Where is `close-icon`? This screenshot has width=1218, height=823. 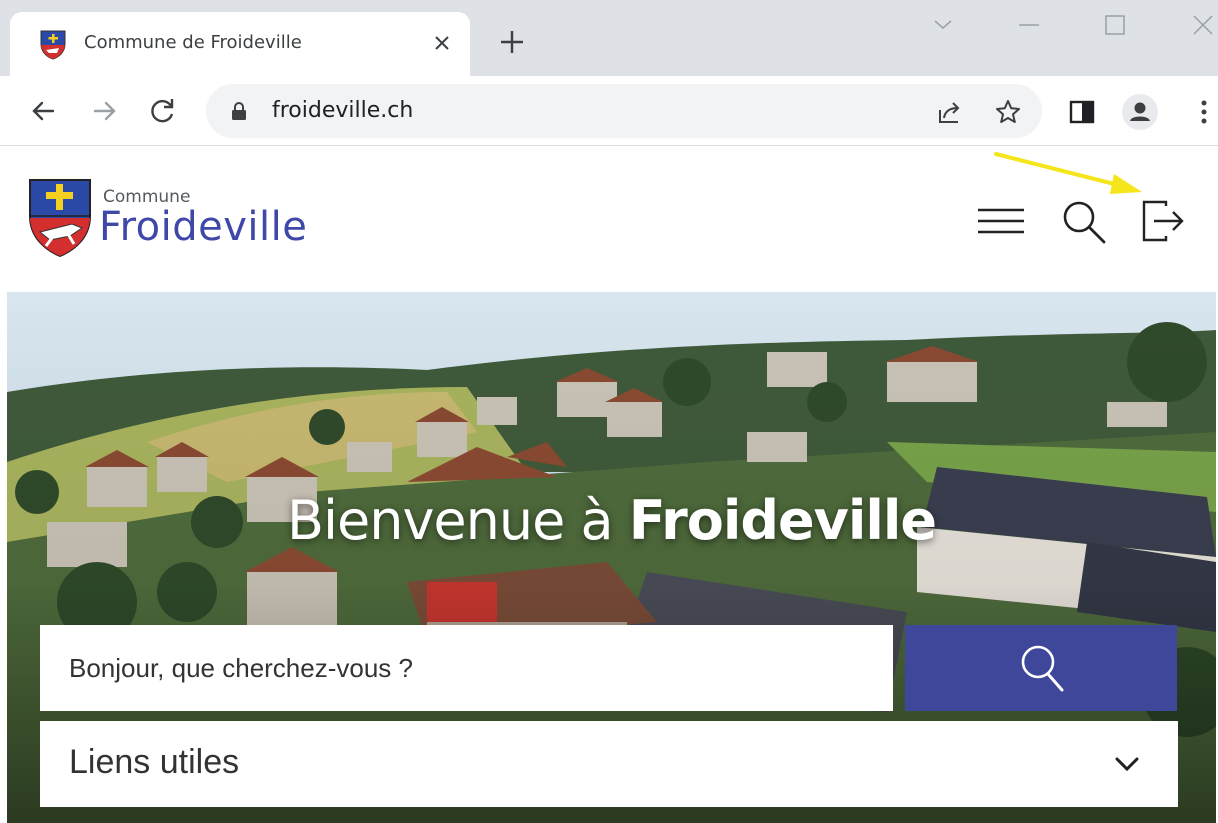 close-icon is located at coordinates (442, 43).